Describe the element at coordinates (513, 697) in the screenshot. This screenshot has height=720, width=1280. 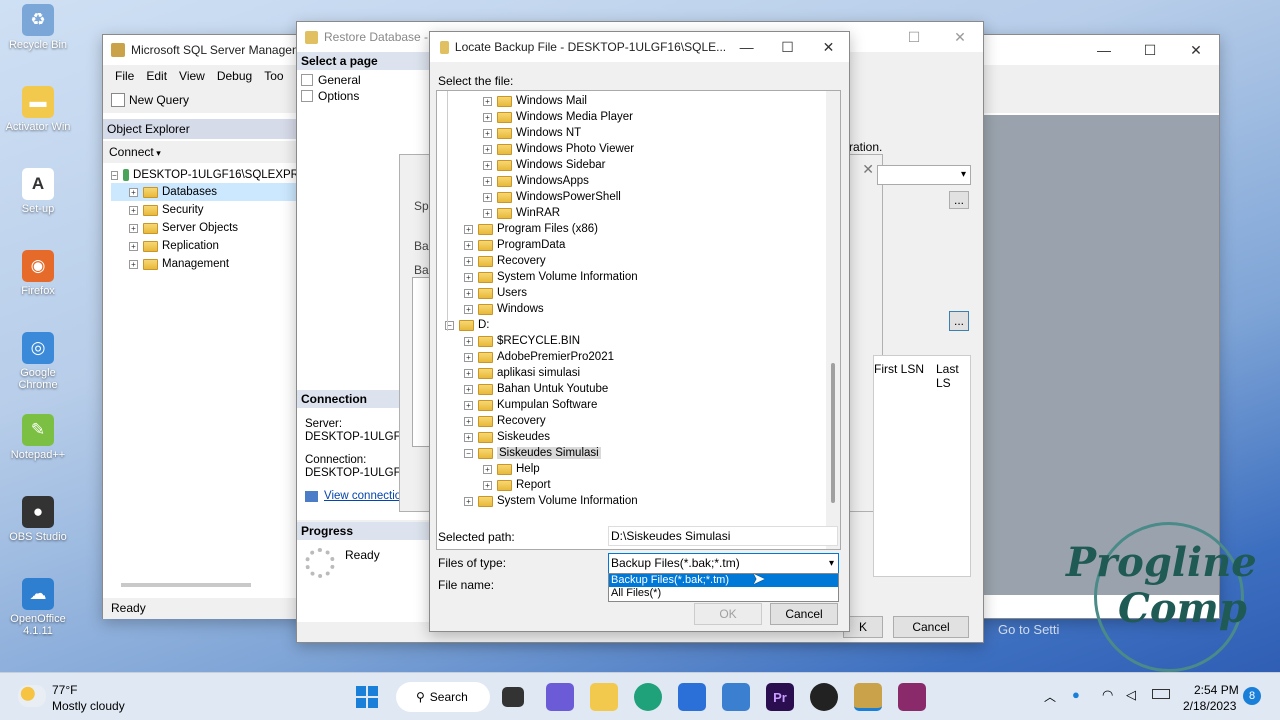
I see `task-view-icon` at that location.